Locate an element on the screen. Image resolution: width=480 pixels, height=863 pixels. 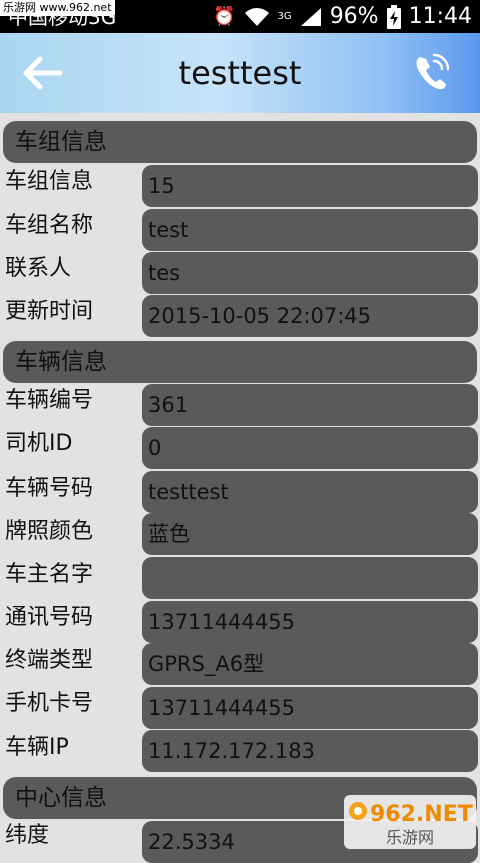
field-owner-name is located at coordinates (310, 578).